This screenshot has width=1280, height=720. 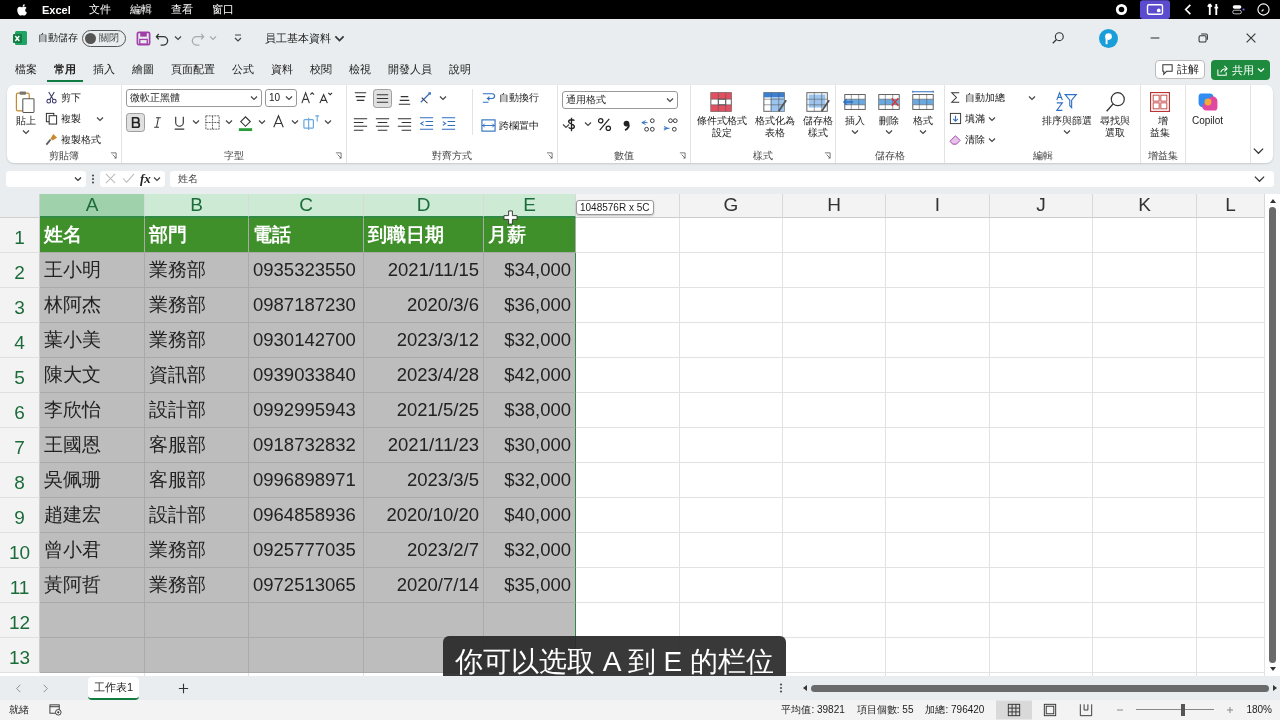 I want to click on group-label: 數值, so click(x=624, y=155).